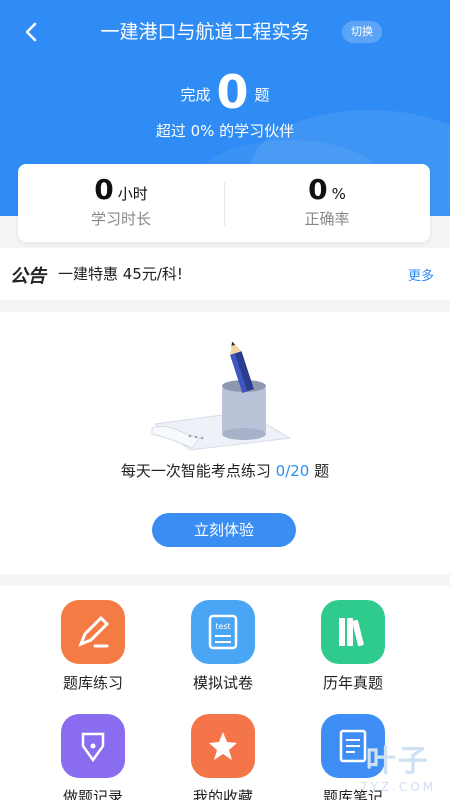 Image resolution: width=450 pixels, height=800 pixels. I want to click on stats-card: 0 小时 学习时长 0% 正确率, so click(224, 203).